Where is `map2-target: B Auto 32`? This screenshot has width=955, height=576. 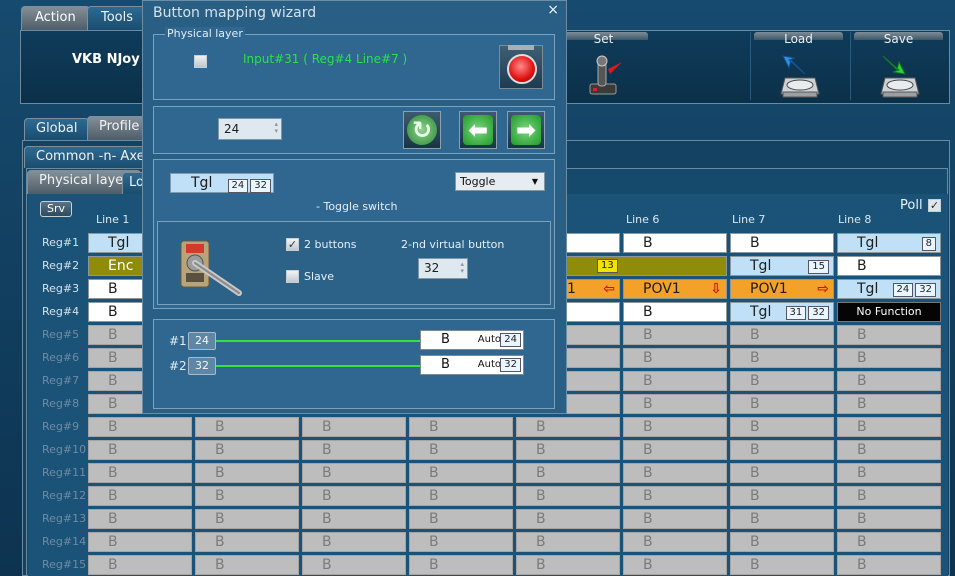
map2-target: B Auto 32 is located at coordinates (472, 365).